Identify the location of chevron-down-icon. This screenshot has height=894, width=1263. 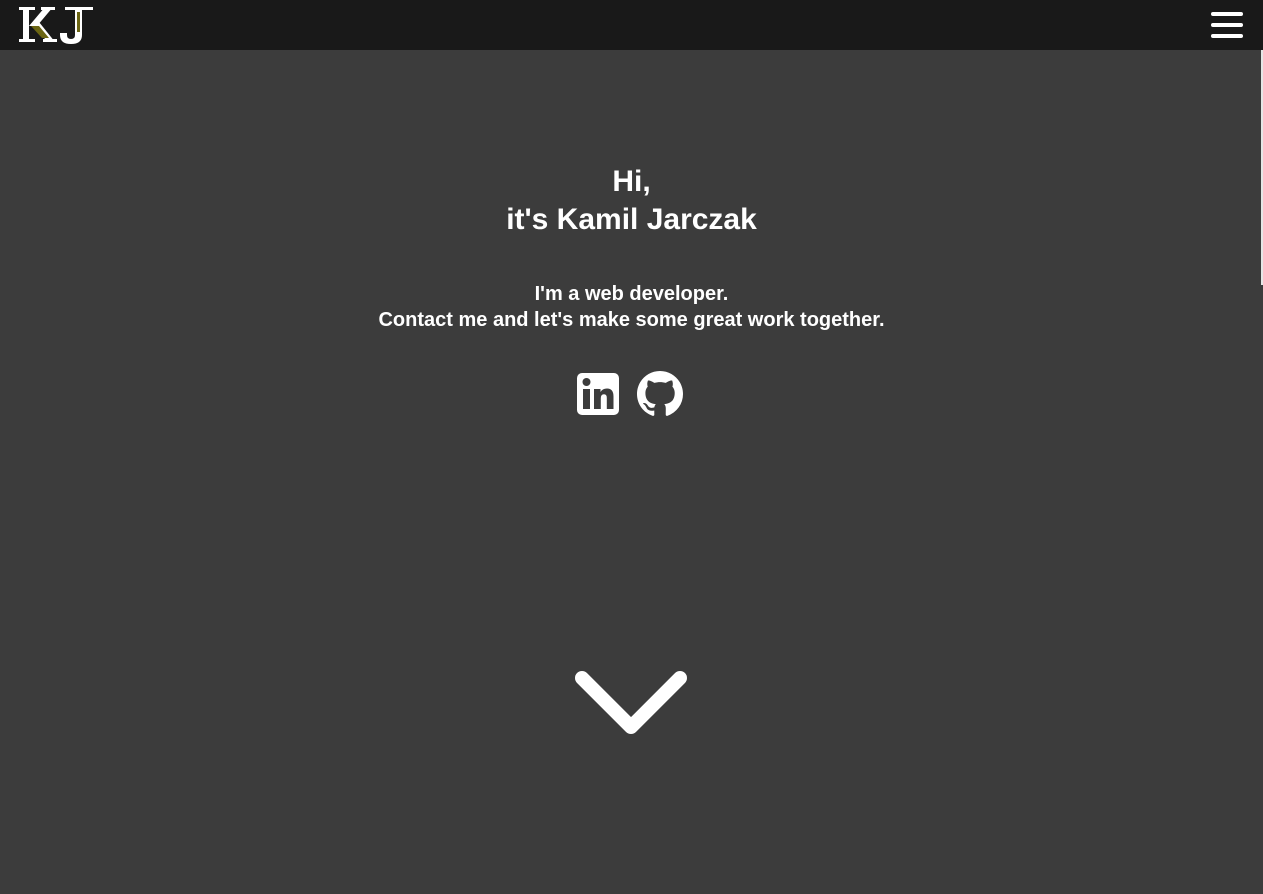
(631, 702).